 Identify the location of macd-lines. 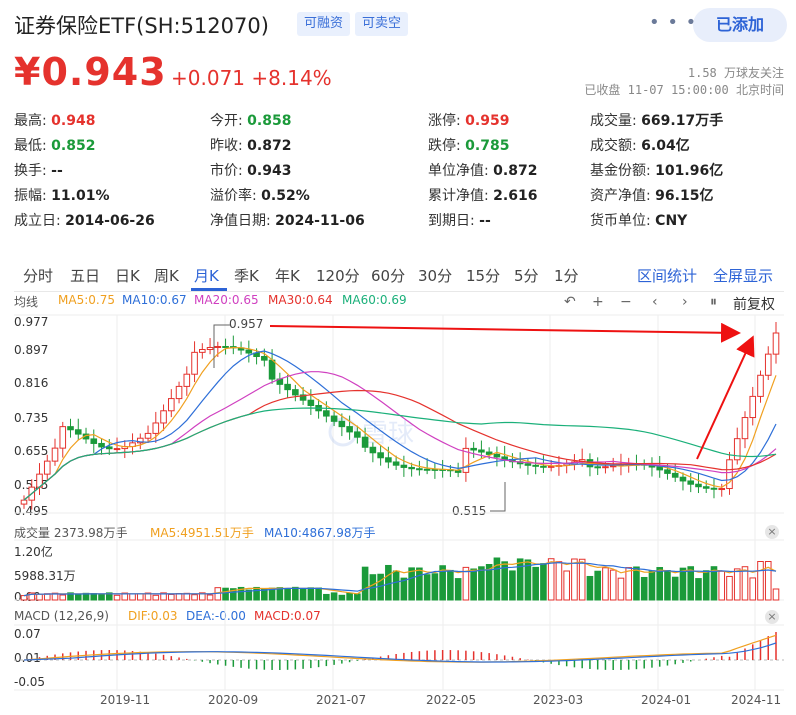
(400, 648).